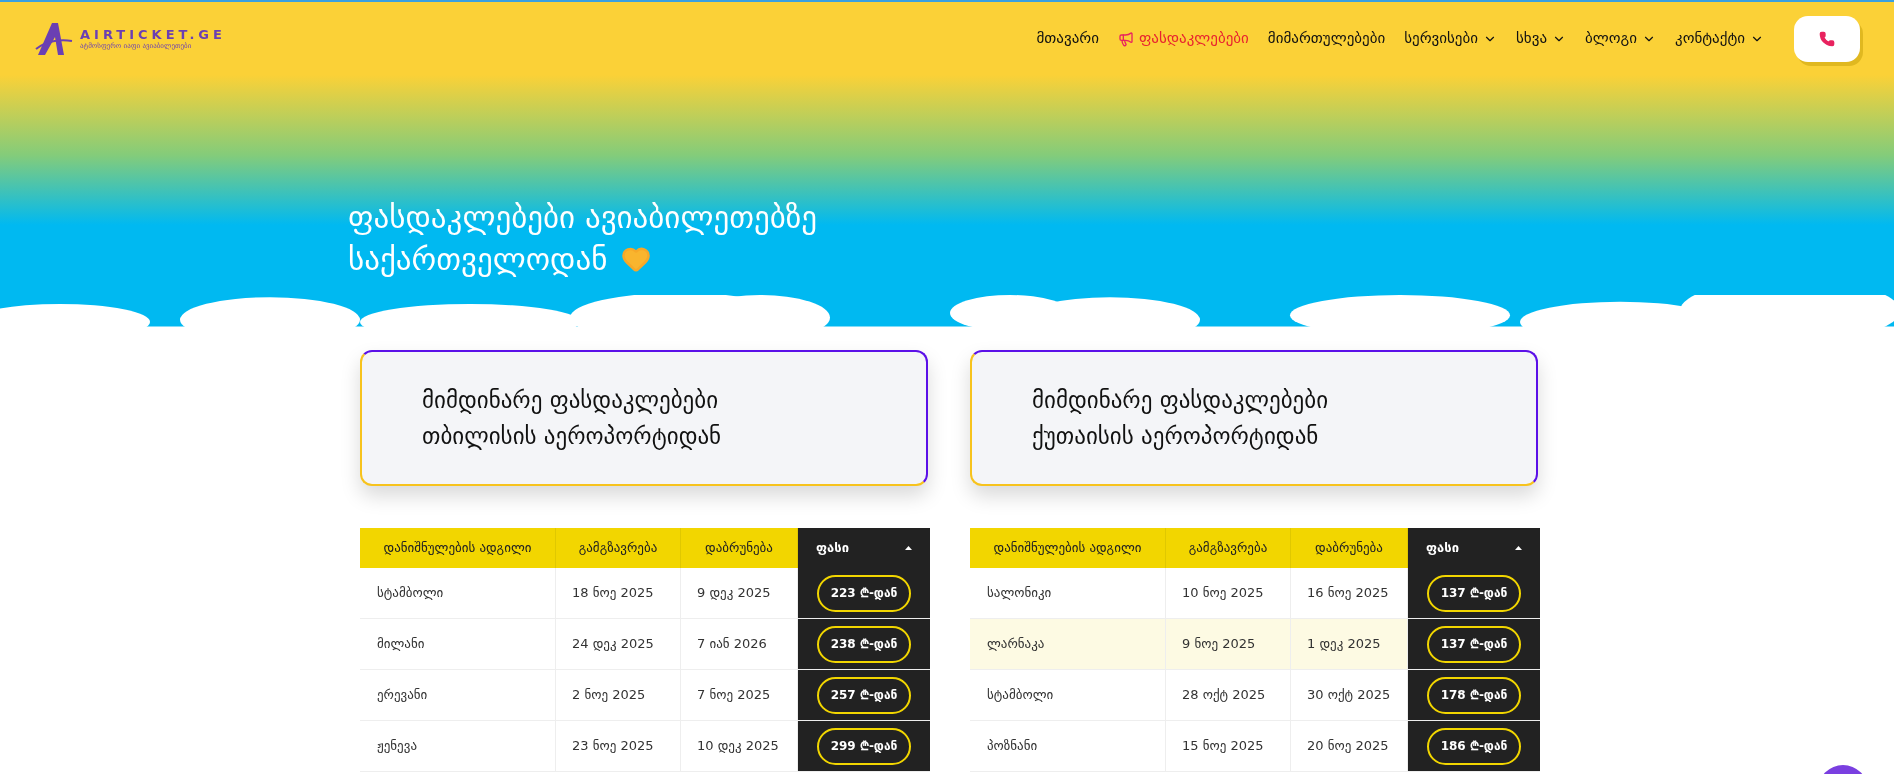  I want to click on page-title: საქართველოდან, so click(478, 259).